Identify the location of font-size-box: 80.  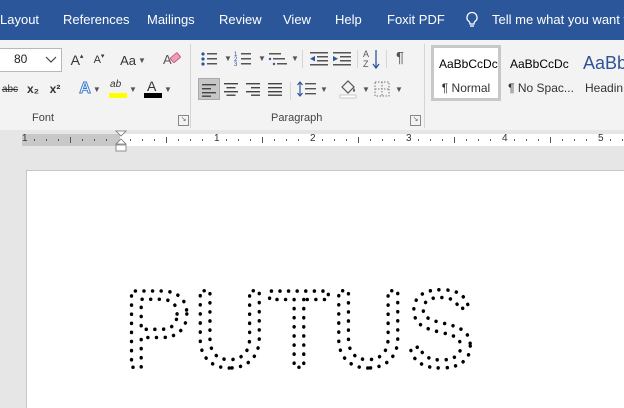
(31, 60).